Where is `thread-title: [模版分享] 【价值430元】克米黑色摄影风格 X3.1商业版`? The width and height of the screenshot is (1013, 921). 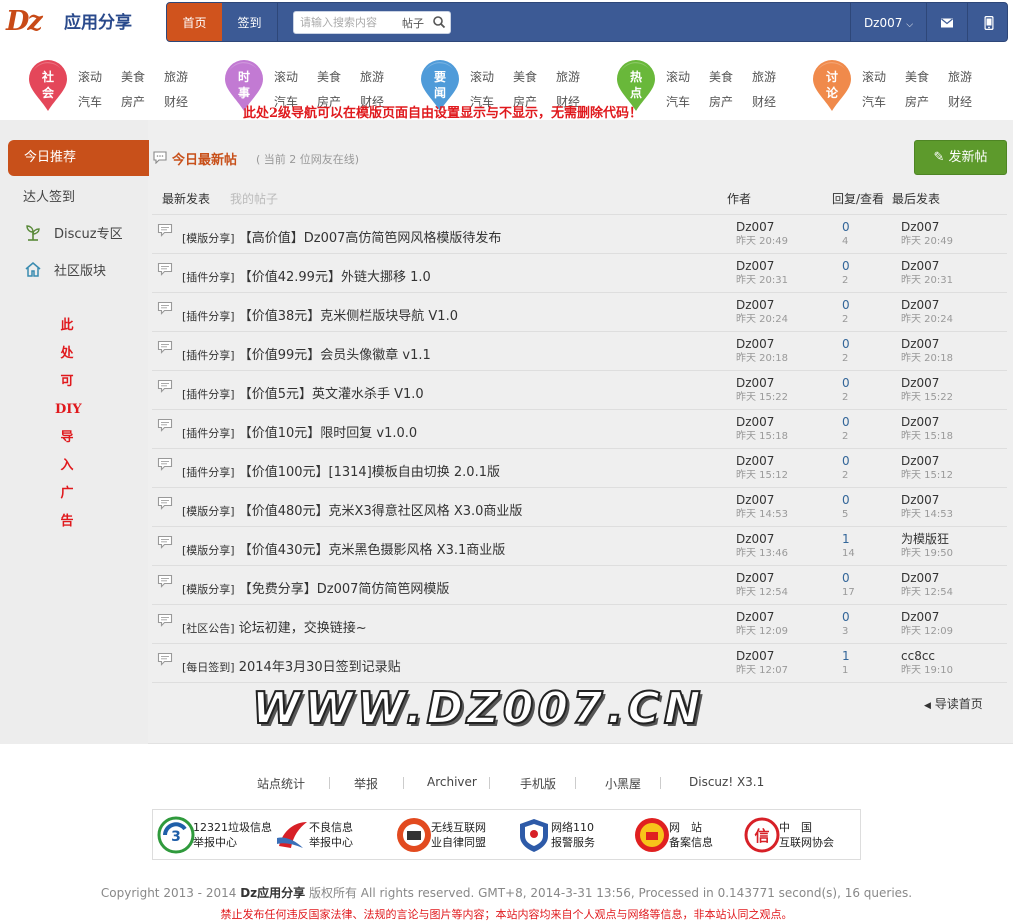
thread-title: [模版分享] 【价值430元】克米黑色摄影风格 X3.1商业版 is located at coordinates (343, 548).